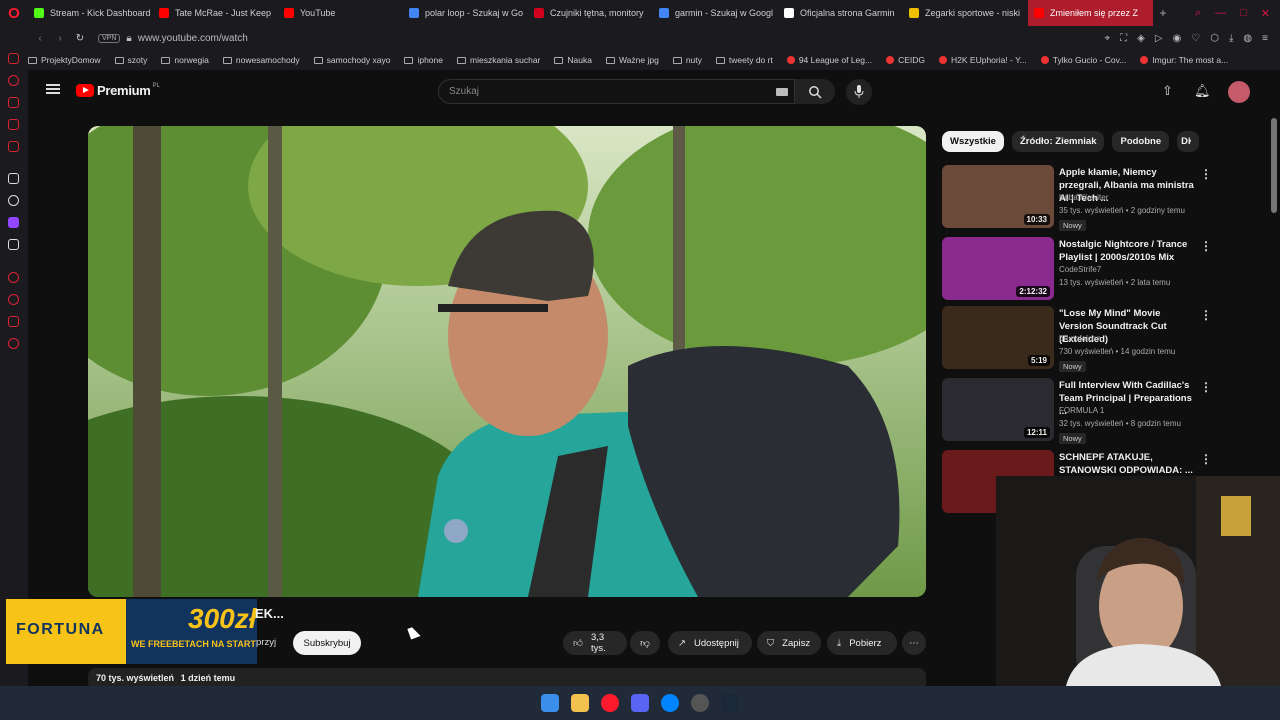 This screenshot has height=720, width=1280. I want to click on obs-icon, so click(700, 703).